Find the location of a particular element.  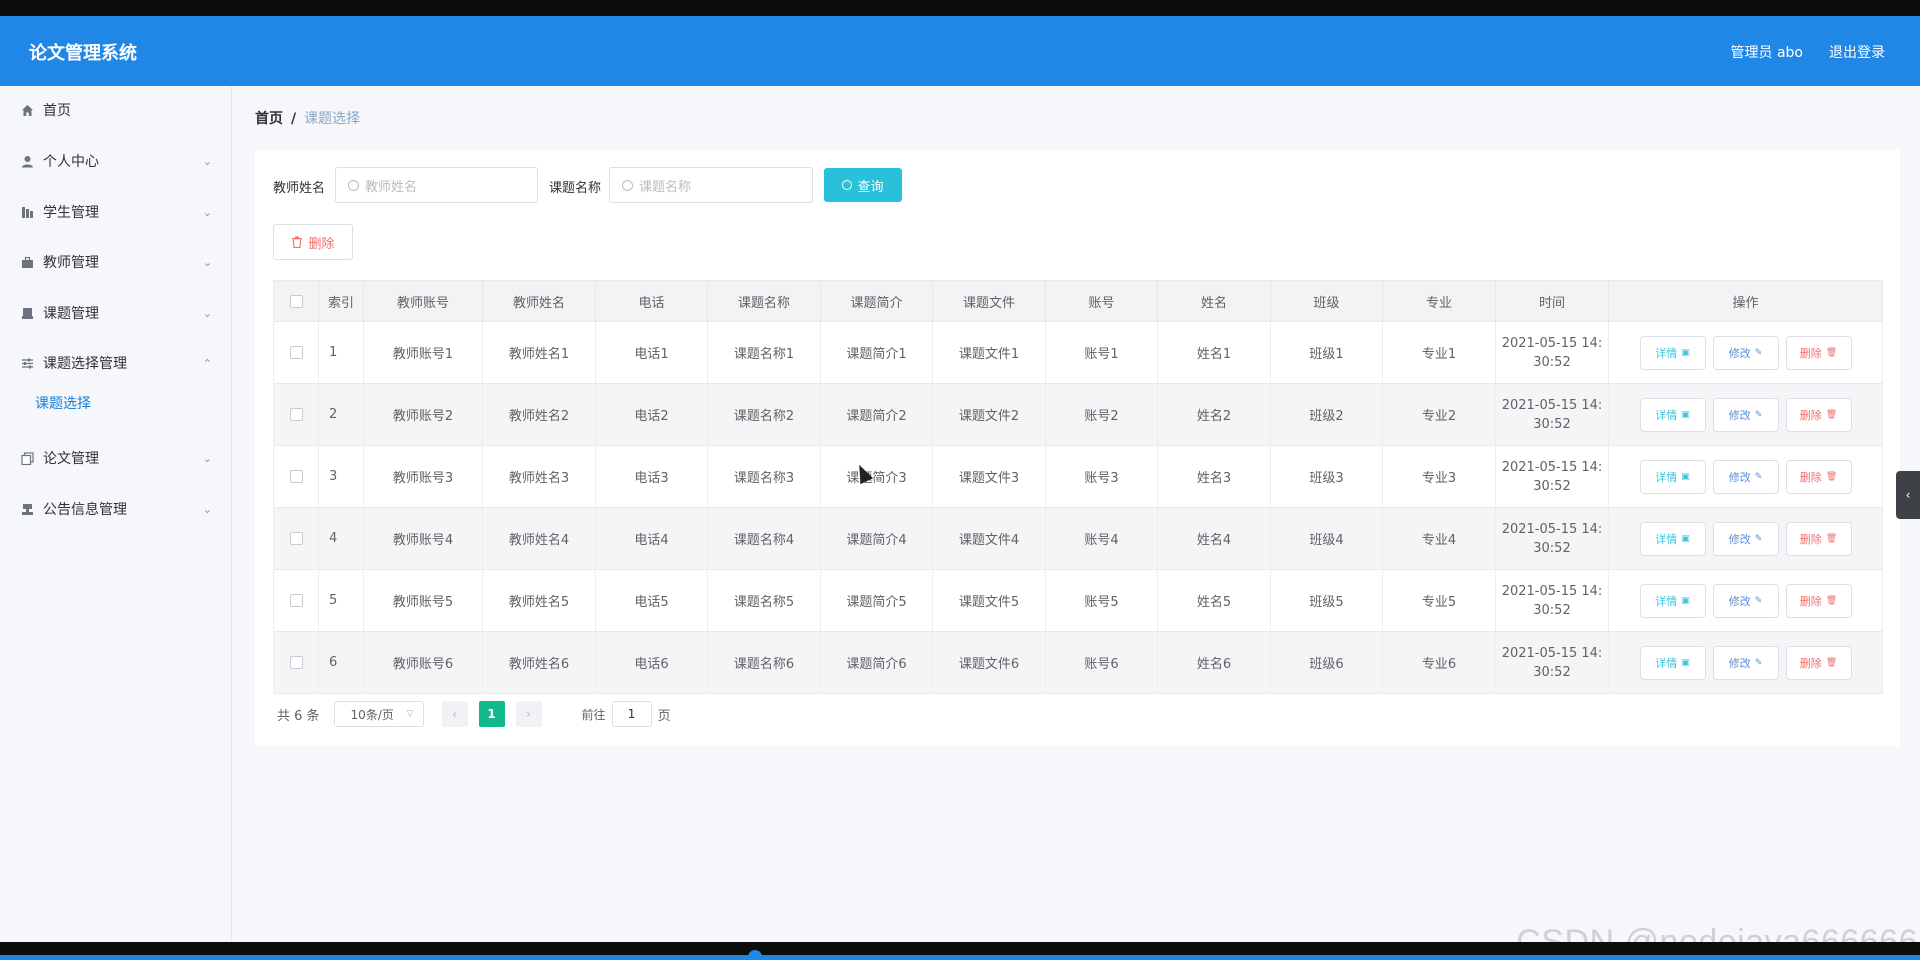

table-cell: 课题简介2 is located at coordinates (877, 414).